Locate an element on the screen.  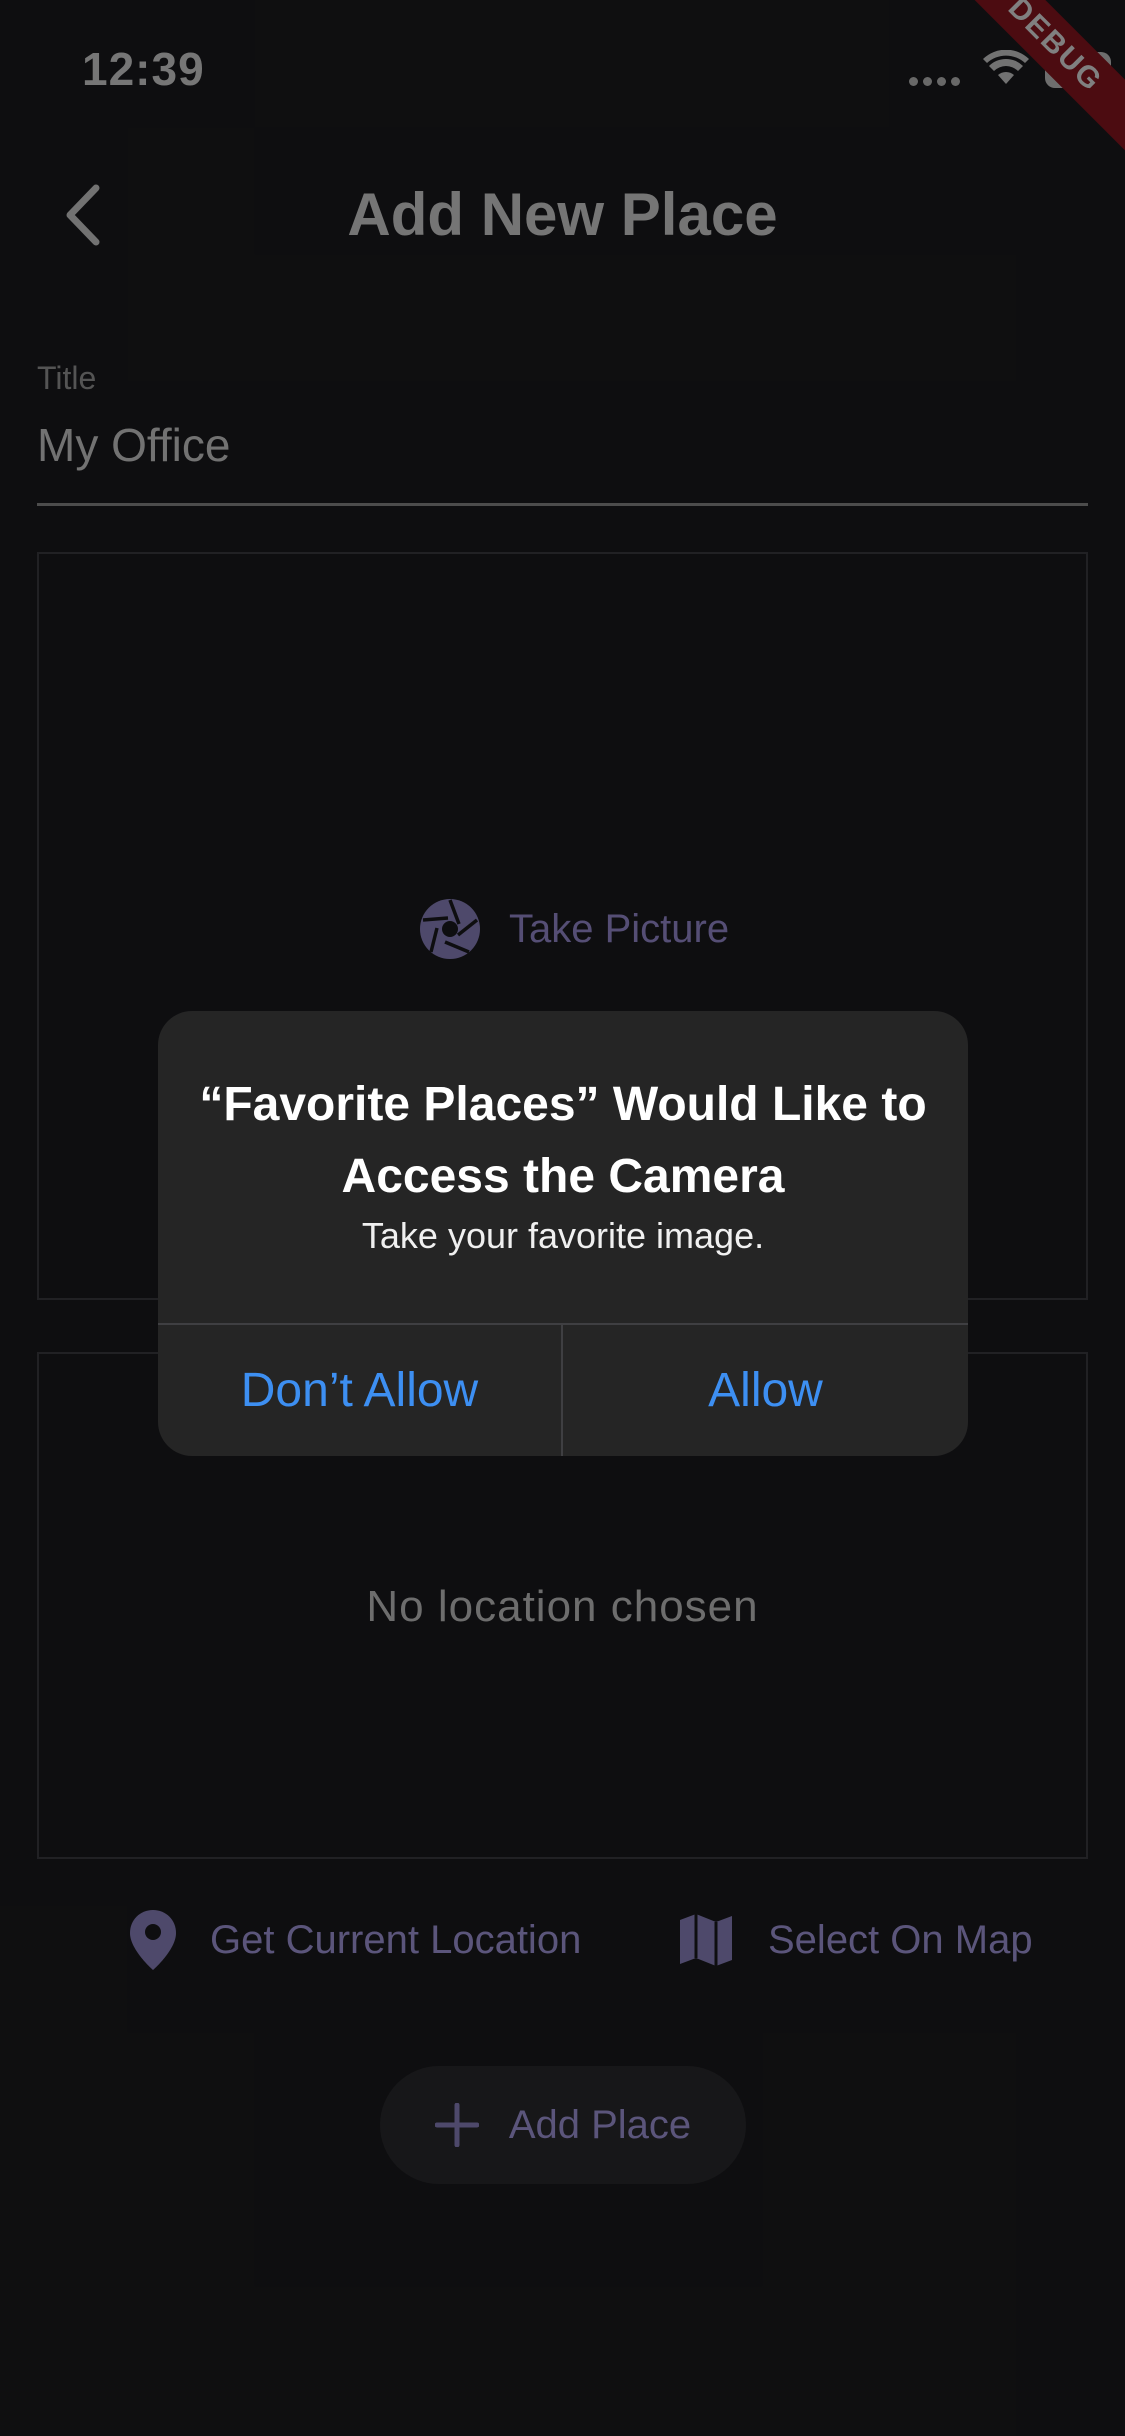
alert-message: Take your favorite image. is located at coordinates (563, 1235).